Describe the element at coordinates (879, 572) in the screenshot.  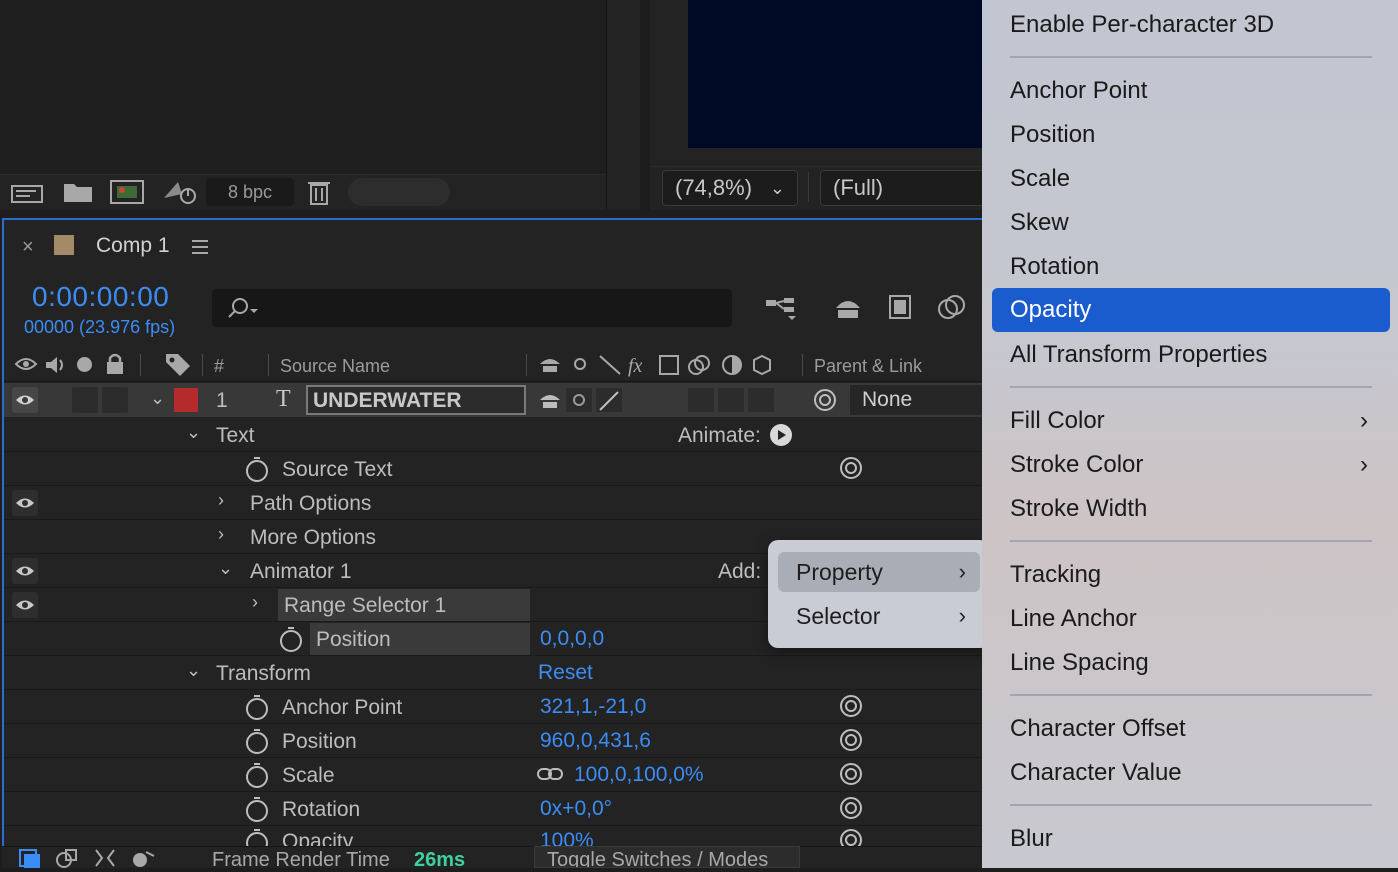
I see `menu-item-property: Property ›` at that location.